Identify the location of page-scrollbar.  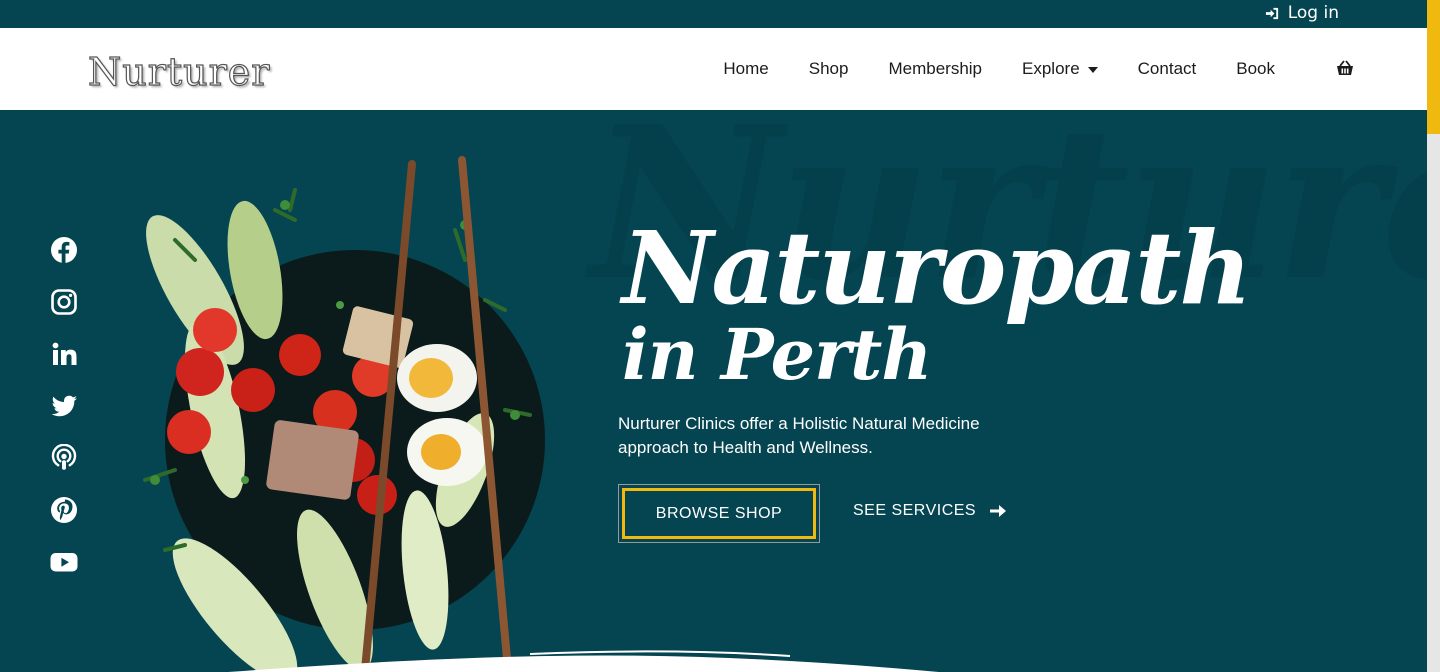
(1433, 336).